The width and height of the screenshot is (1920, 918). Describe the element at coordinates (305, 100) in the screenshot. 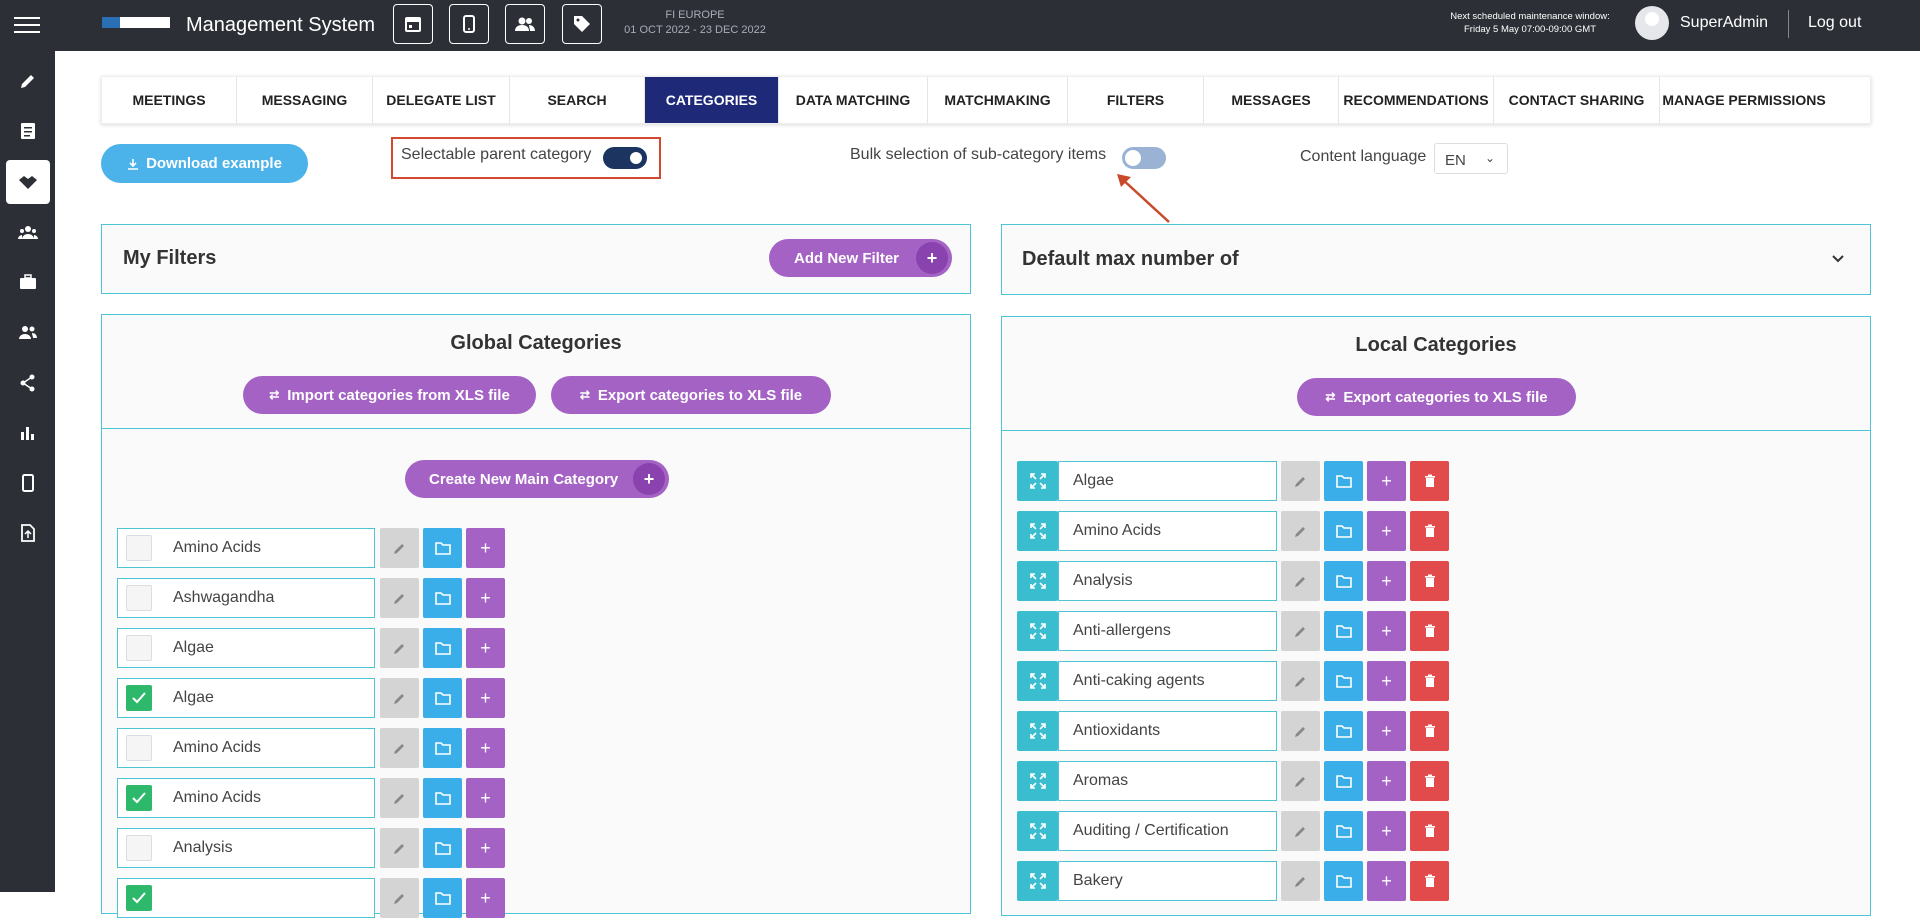

I see `tab-messaging: MESSAGING` at that location.